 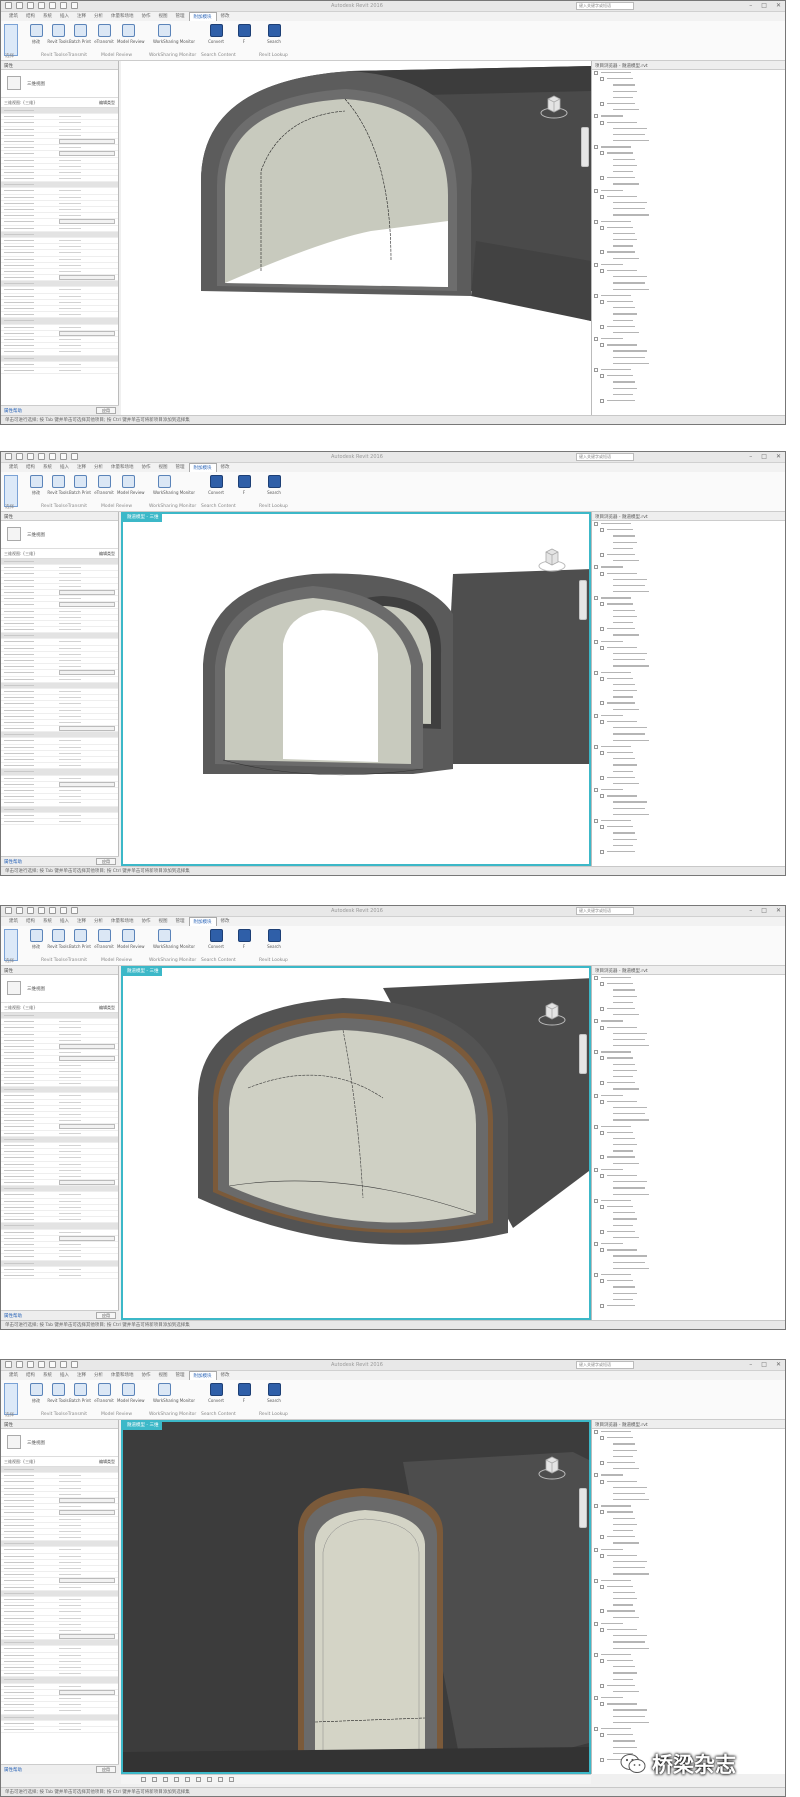 What do you see at coordinates (552, 1467) in the screenshot?
I see `viewcube-icon` at bounding box center [552, 1467].